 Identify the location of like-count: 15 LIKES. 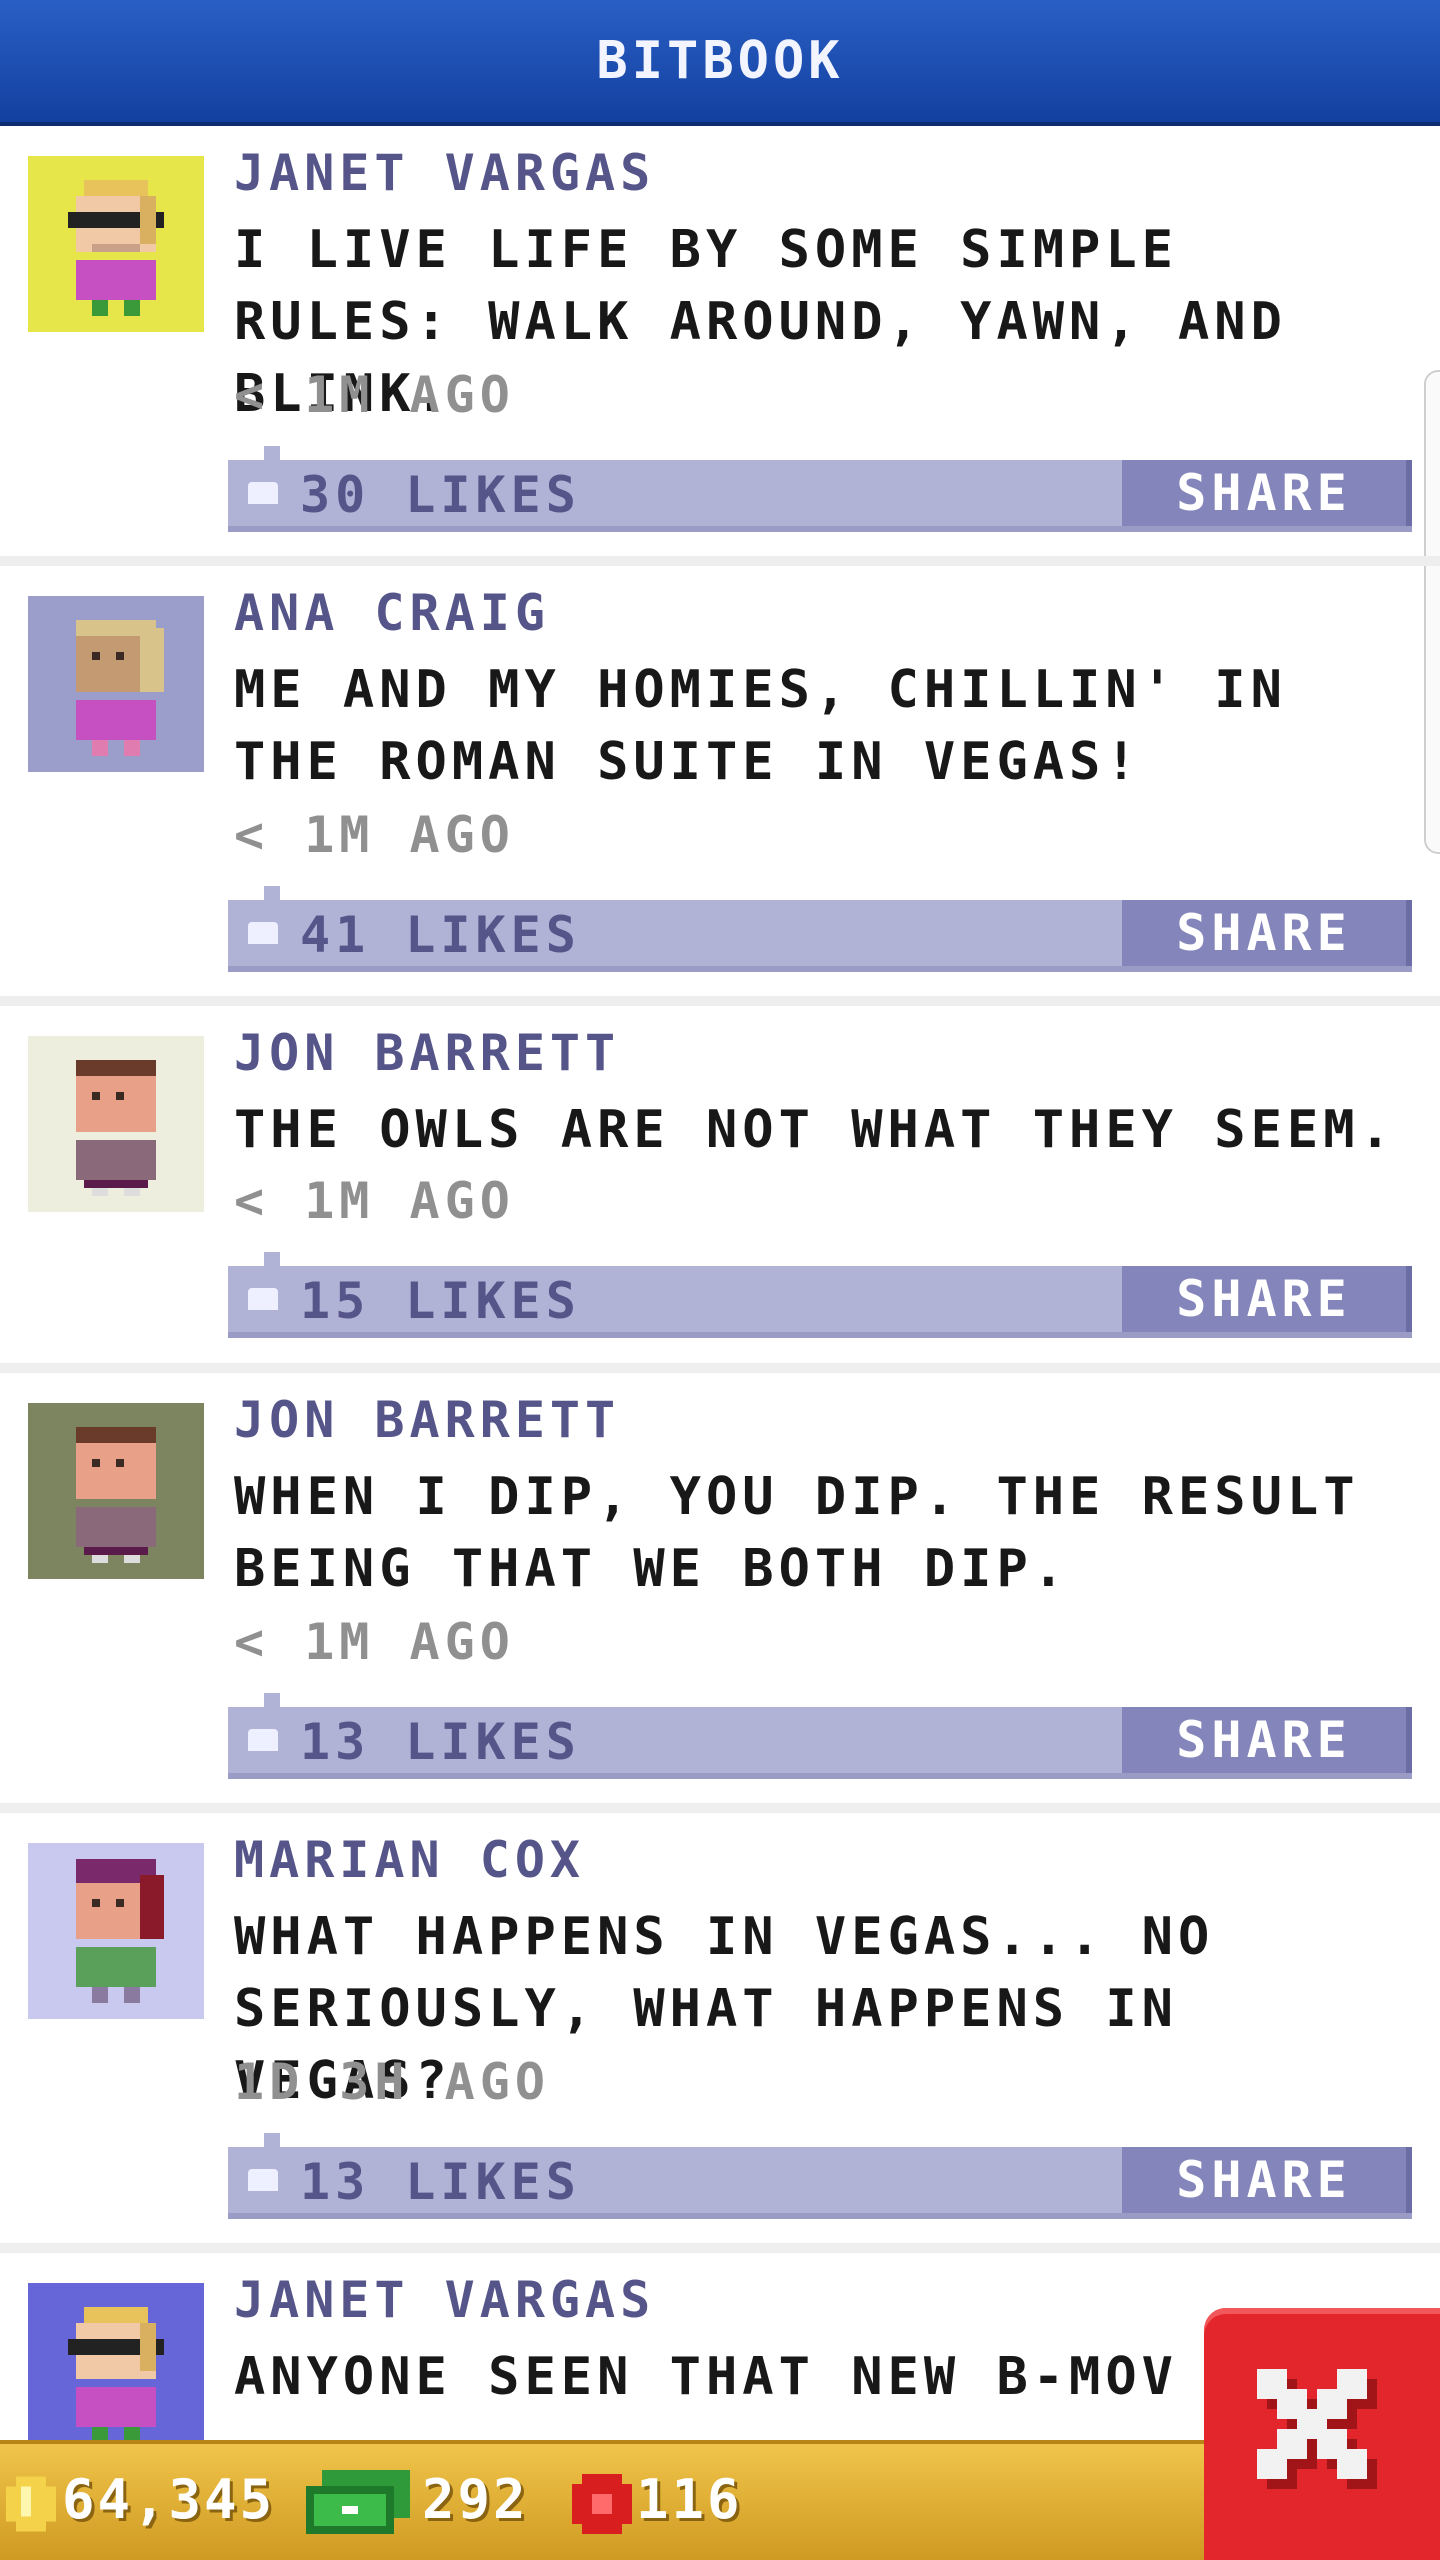
(440, 1301).